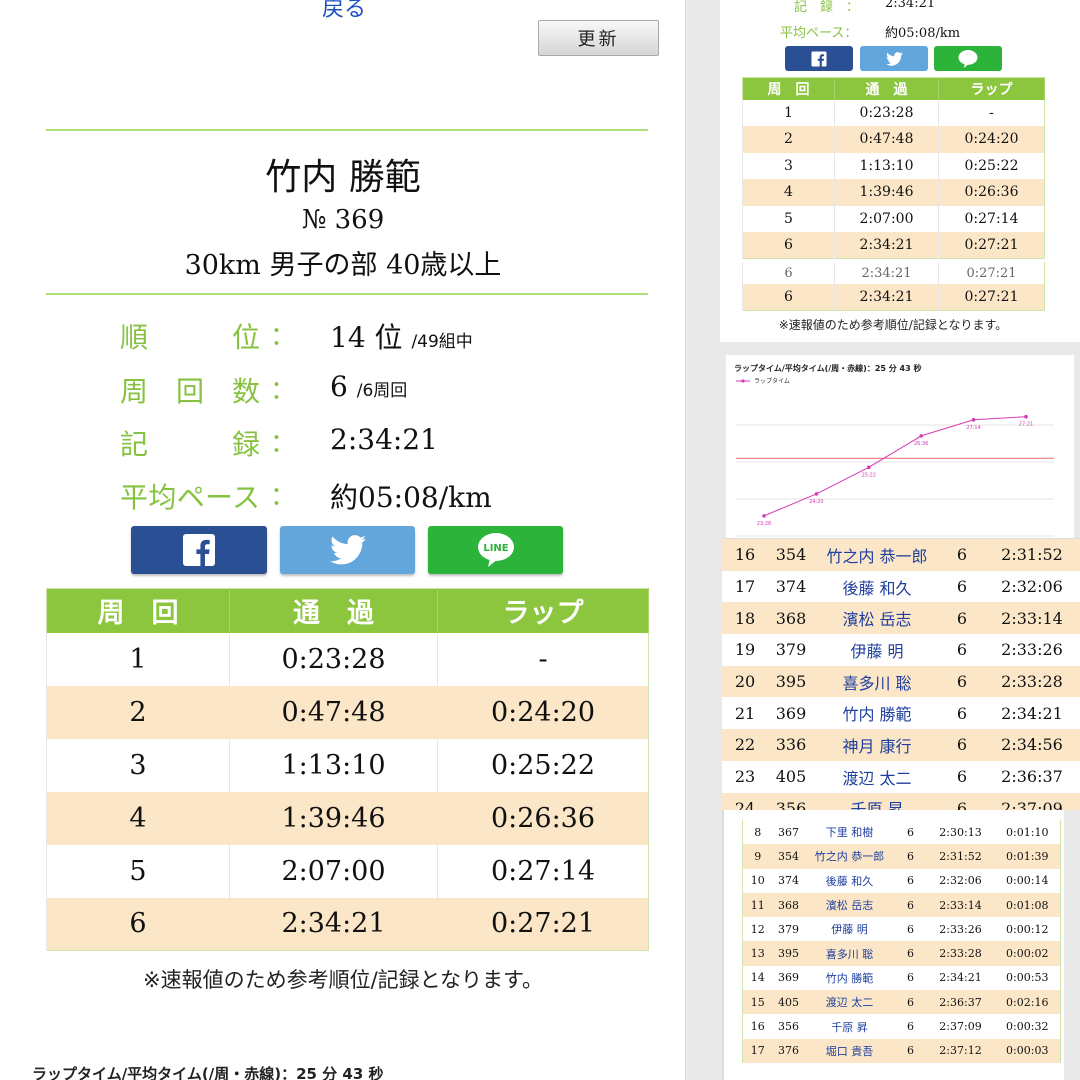  Describe the element at coordinates (902, 881) in the screenshot. I see `ranking-row: 10 374 後藤 和久 6 2:32:06 0:00:14` at that location.